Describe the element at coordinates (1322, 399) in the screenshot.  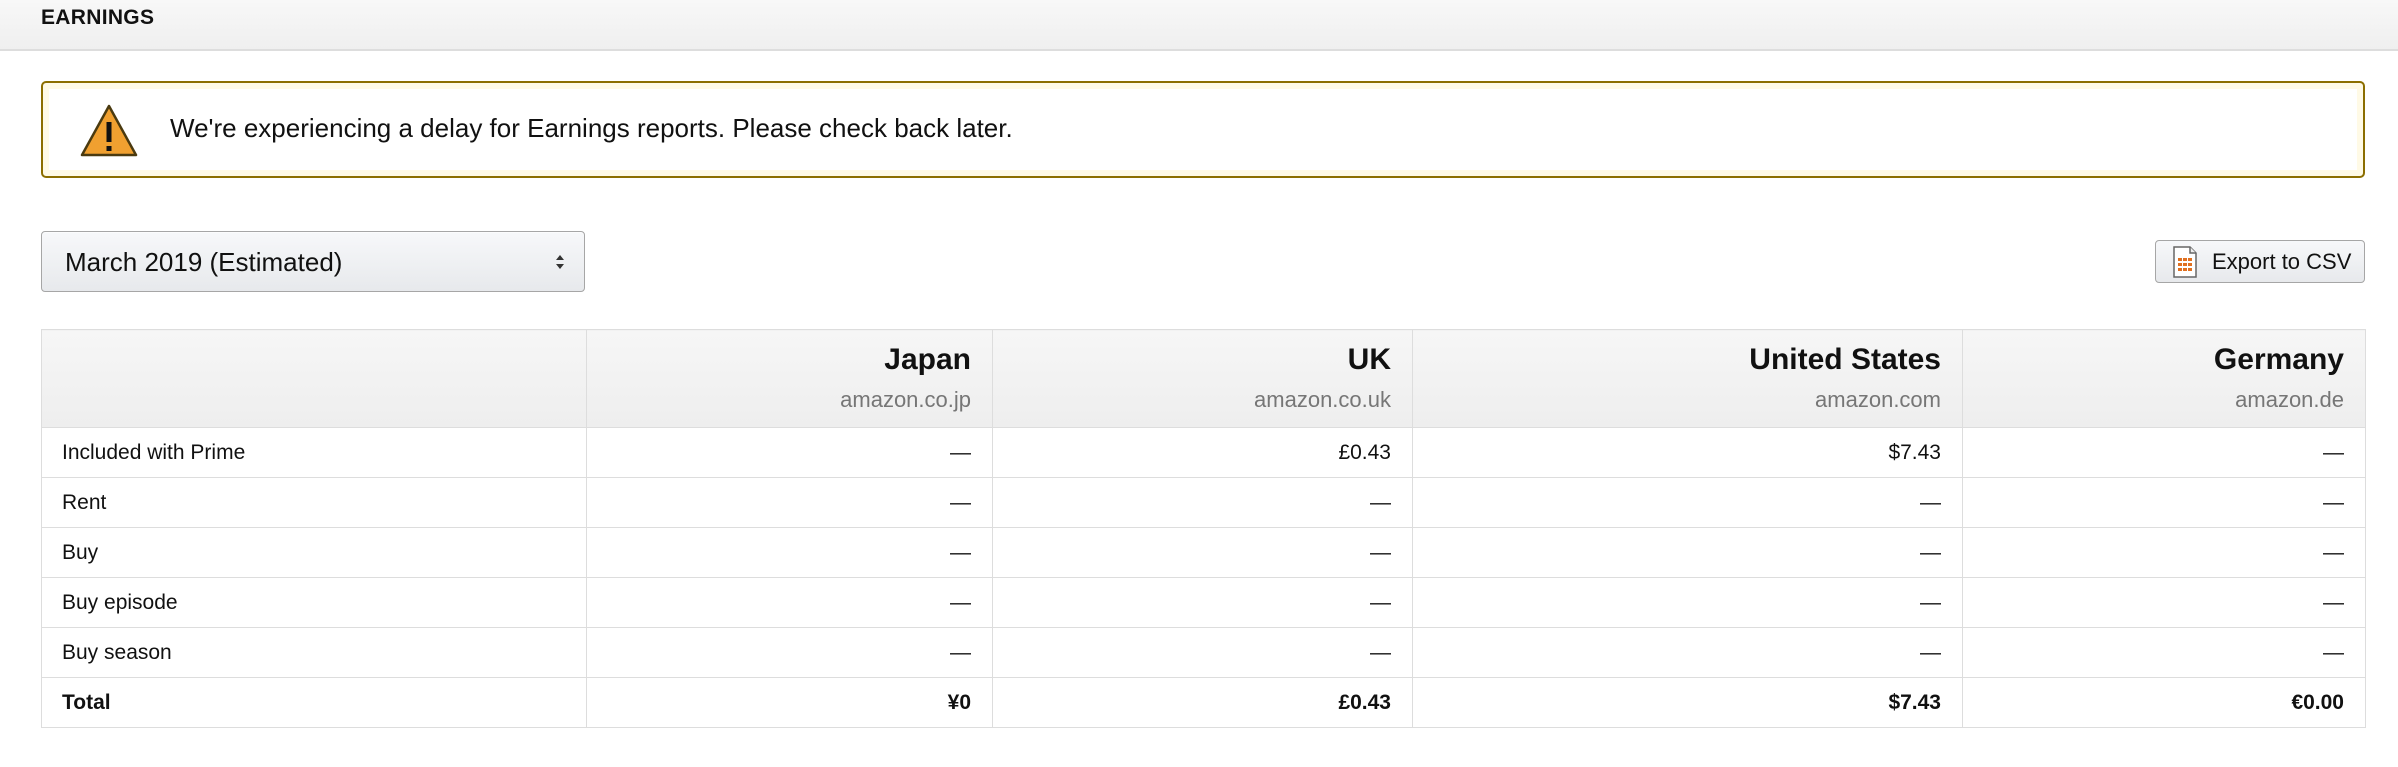
I see `country-domain: amazon.co.uk` at that location.